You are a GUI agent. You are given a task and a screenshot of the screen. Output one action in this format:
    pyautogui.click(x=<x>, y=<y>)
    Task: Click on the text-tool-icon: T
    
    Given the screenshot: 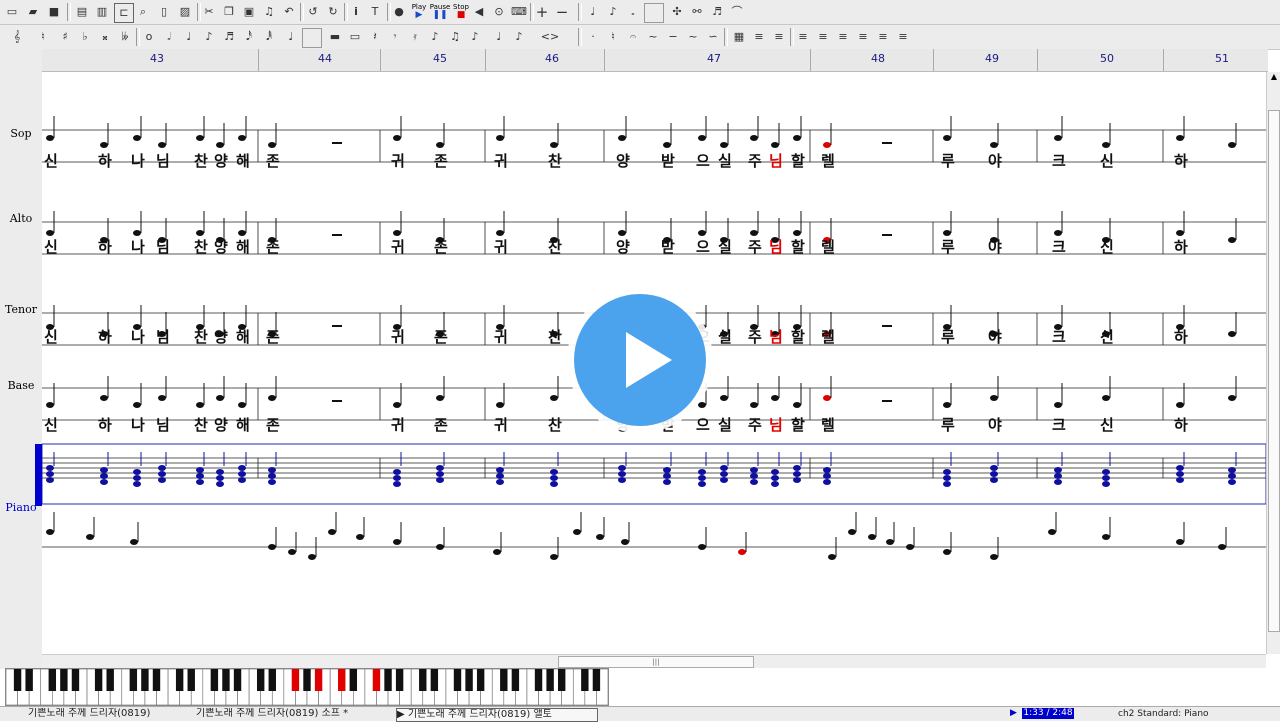 What is the action you would take?
    pyautogui.click(x=375, y=12)
    